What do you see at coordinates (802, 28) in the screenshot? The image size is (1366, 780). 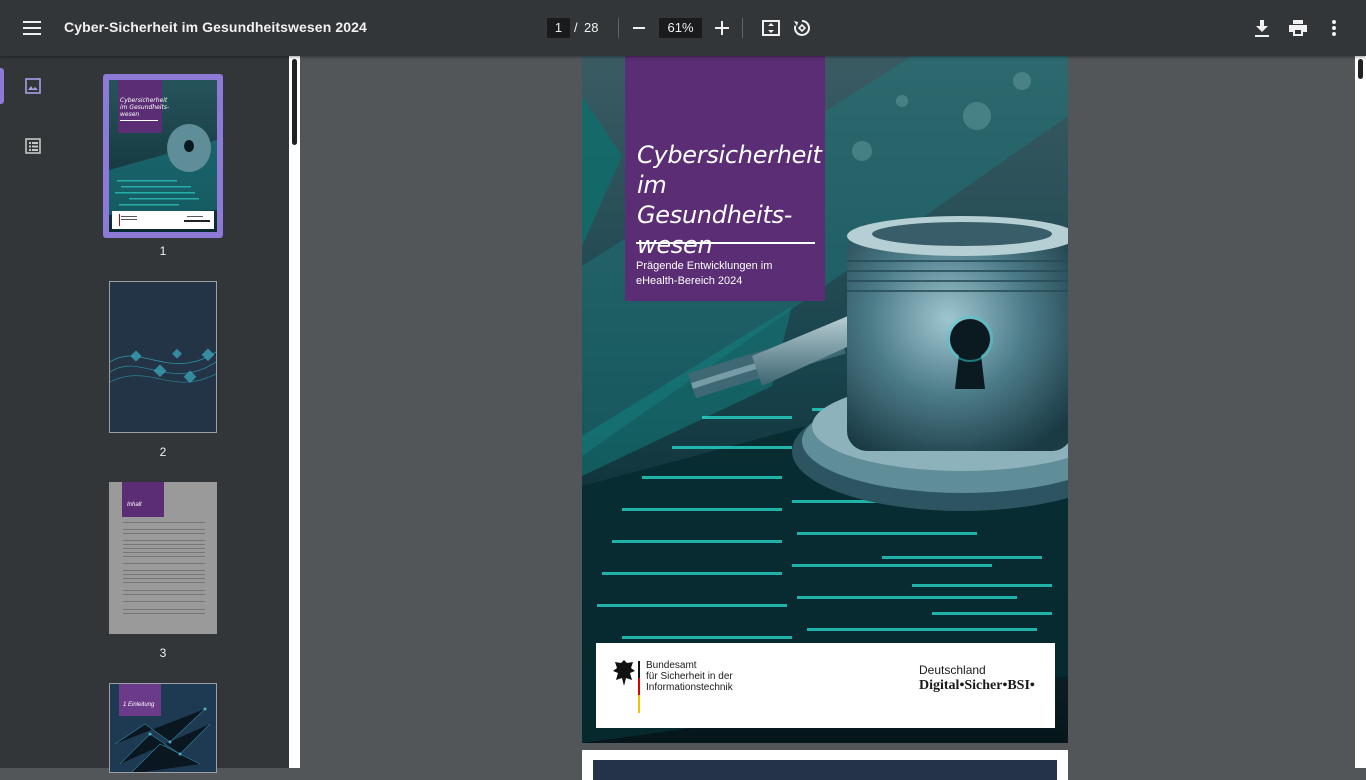 I see `rotate-icon` at bounding box center [802, 28].